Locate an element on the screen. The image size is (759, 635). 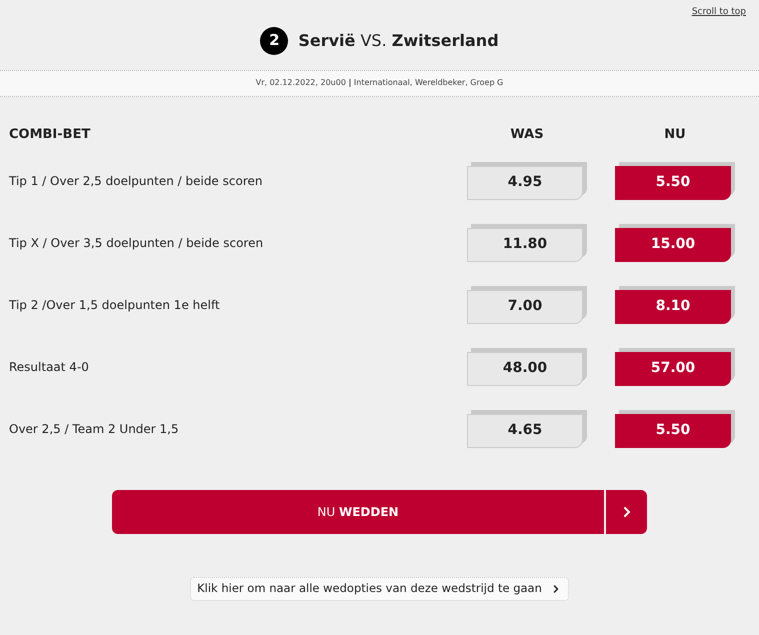
new-odds-button: 8.10 is located at coordinates (673, 307).